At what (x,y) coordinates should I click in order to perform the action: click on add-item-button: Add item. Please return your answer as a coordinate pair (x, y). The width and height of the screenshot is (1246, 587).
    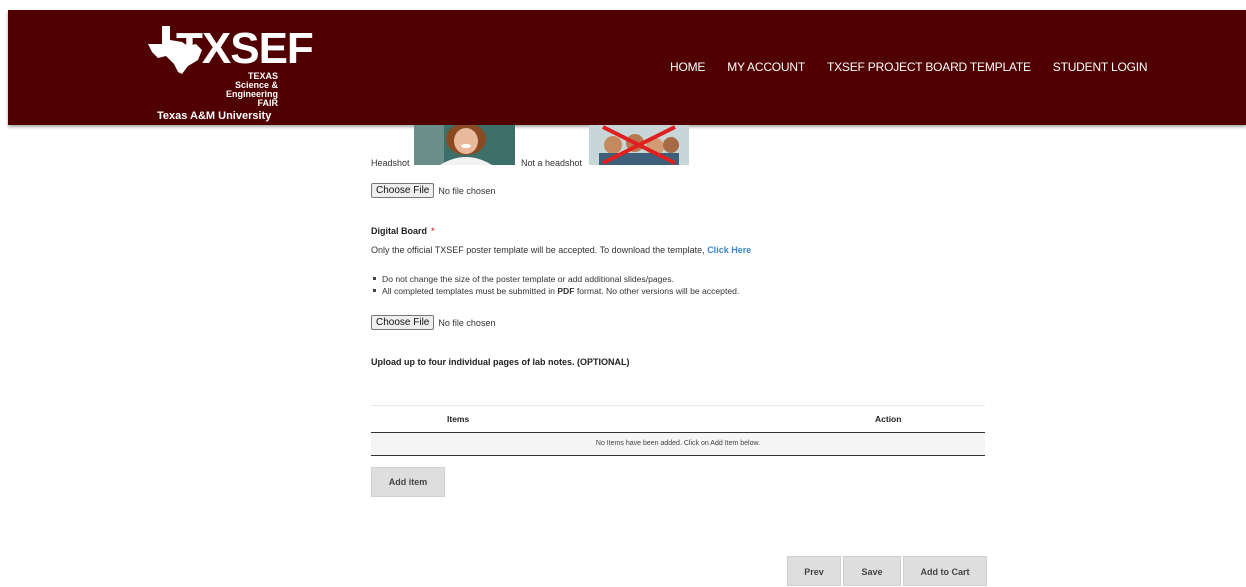
    Looking at the image, I should click on (408, 482).